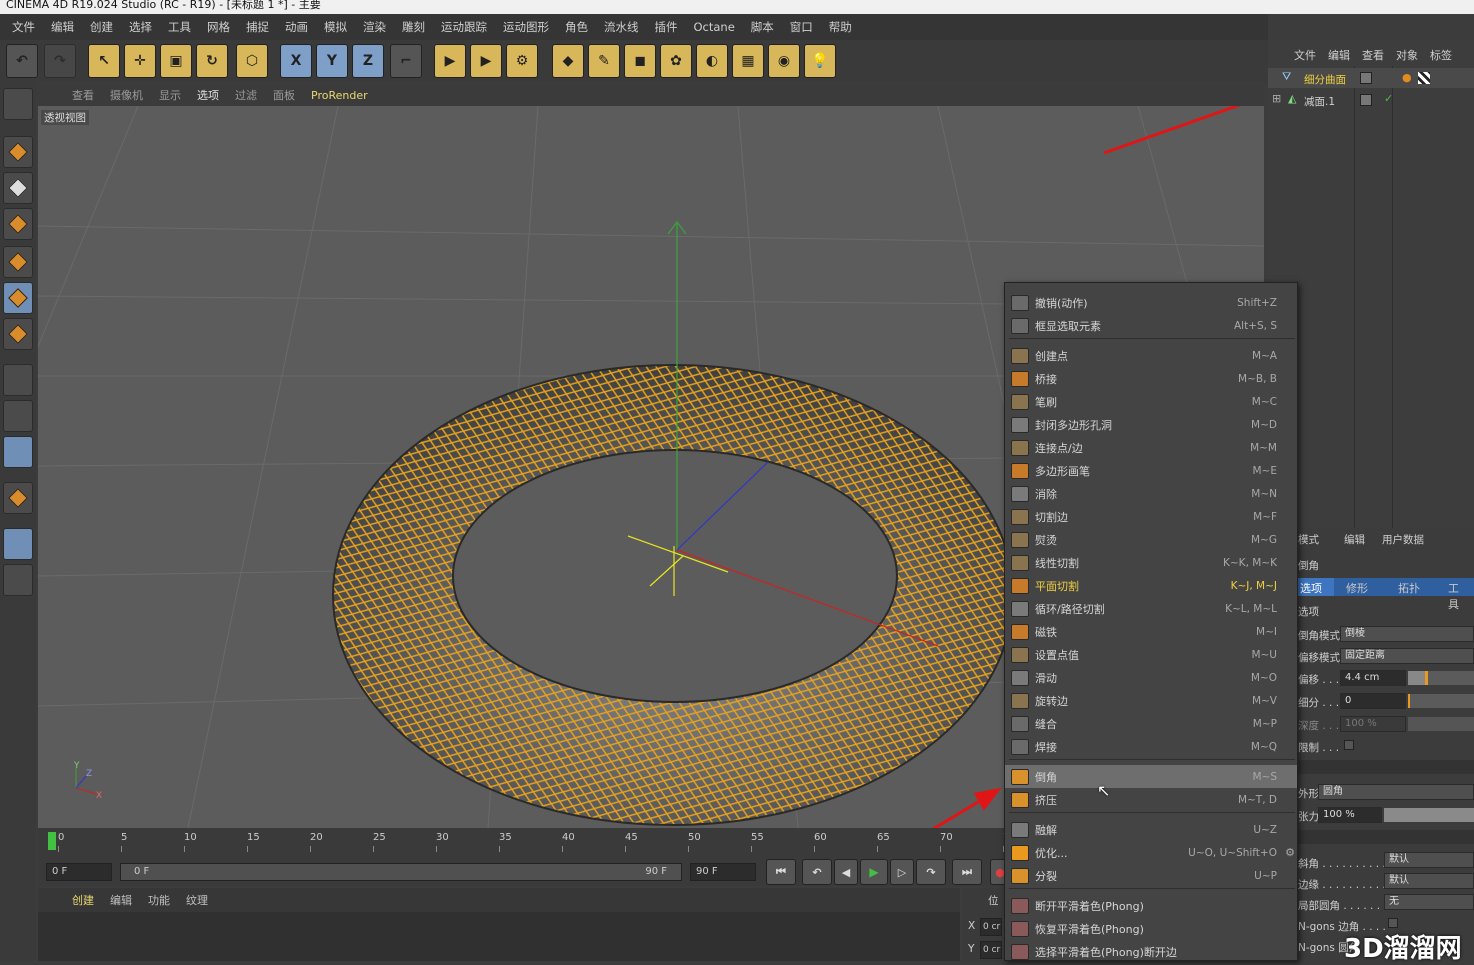 The image size is (1474, 965). I want to click on context-menu-item: 磁铁 M~I, so click(1151, 631).